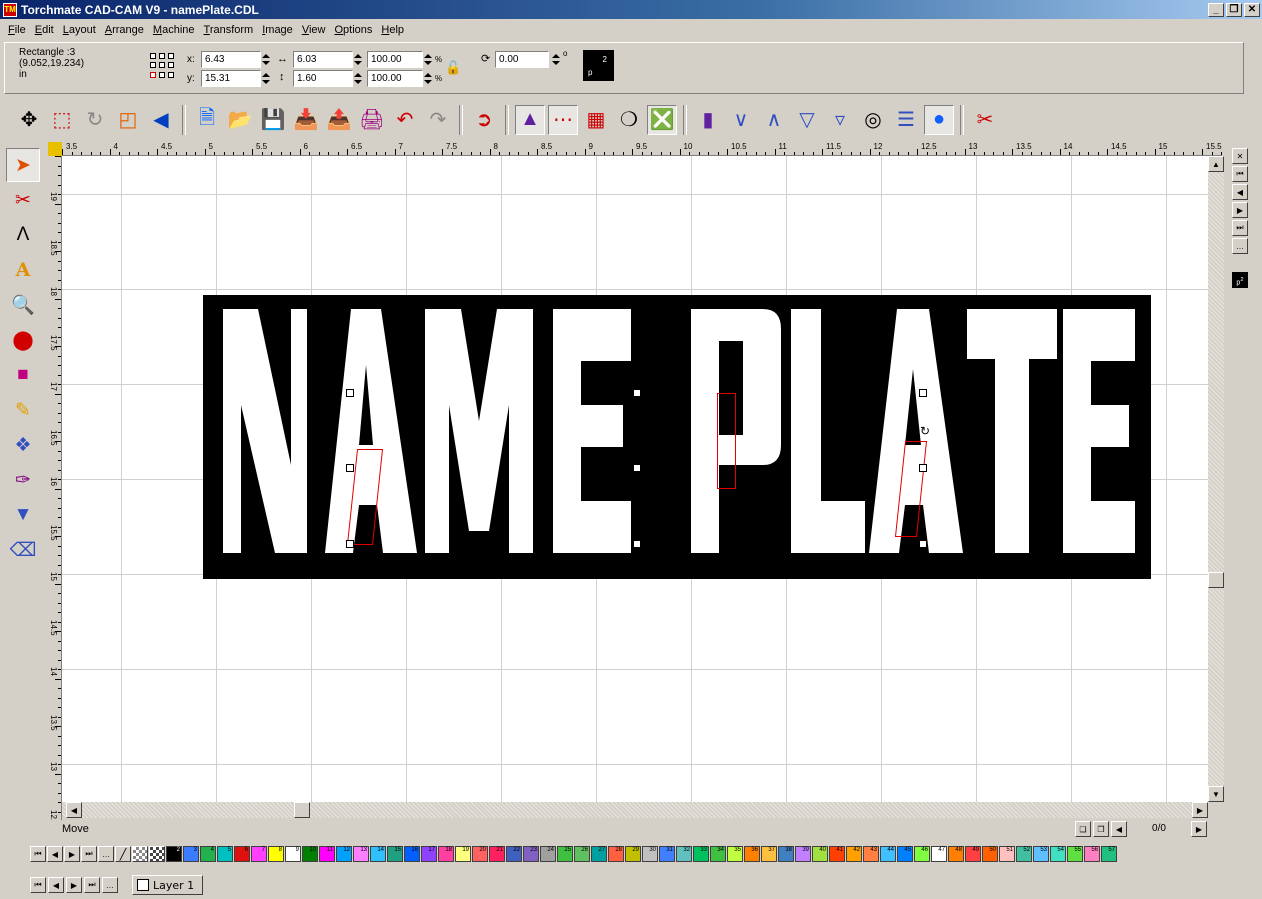 This screenshot has width=1262, height=899. Describe the element at coordinates (72, 854) in the screenshot. I see `palette-next-icon: ▶` at that location.